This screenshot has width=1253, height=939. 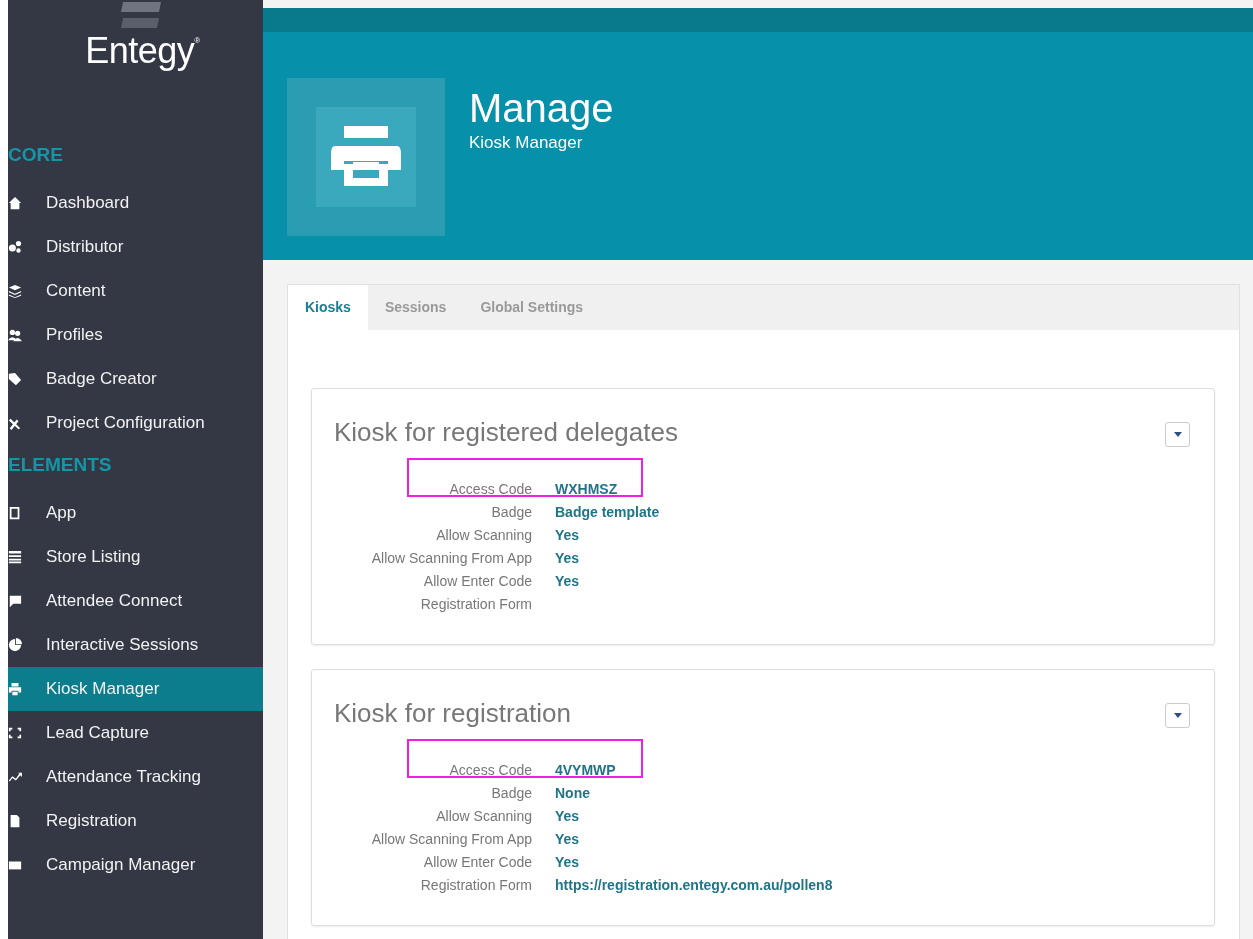 I want to click on sidebar-item: Store Listing, so click(x=135, y=557).